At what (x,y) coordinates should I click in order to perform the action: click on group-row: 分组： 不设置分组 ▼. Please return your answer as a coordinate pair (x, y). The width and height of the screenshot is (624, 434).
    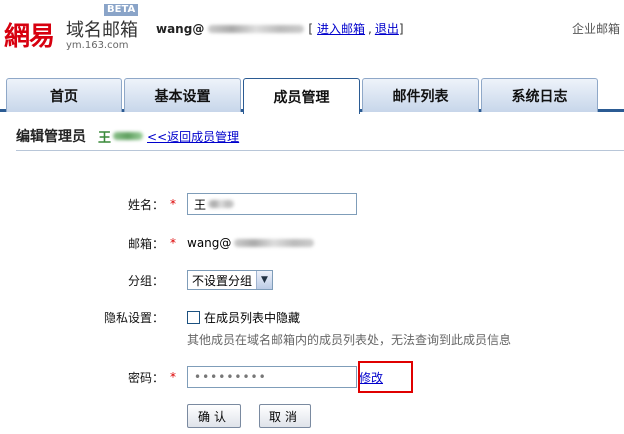
    Looking at the image, I should click on (312, 280).